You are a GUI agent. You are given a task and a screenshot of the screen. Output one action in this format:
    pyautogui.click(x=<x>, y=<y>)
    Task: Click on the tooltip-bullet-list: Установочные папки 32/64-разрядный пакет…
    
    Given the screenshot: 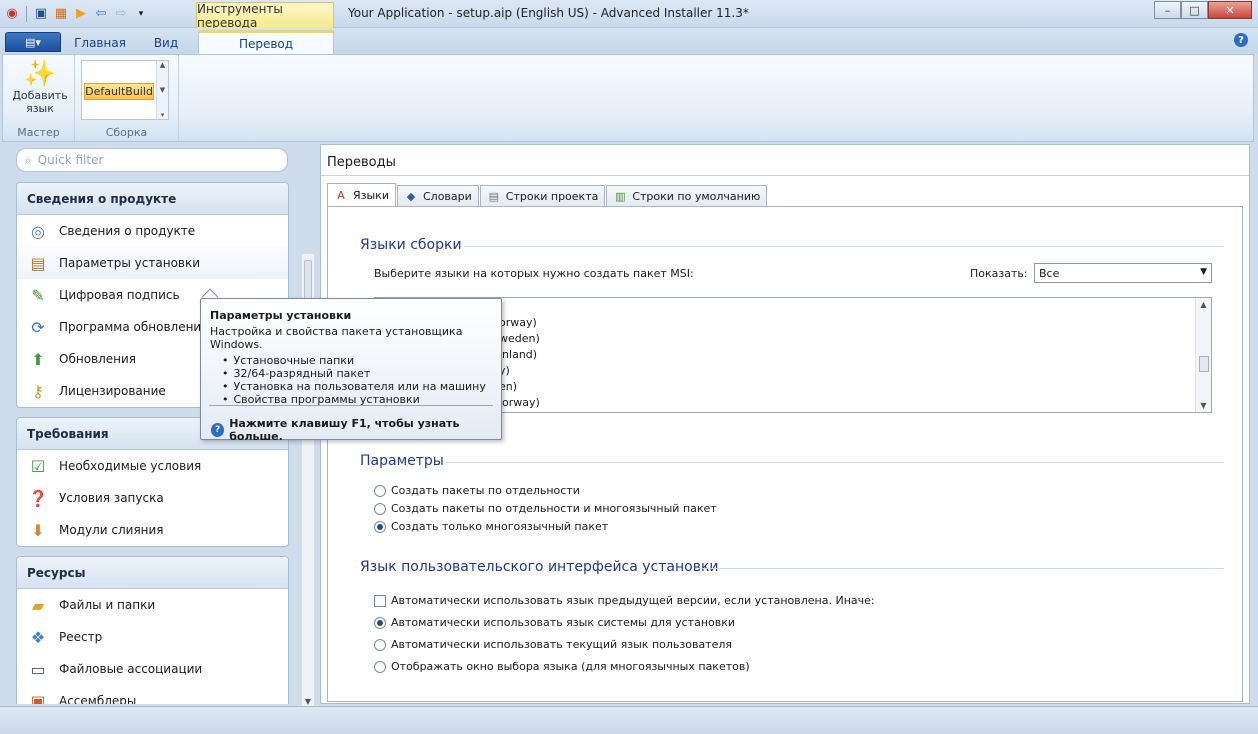 What is the action you would take?
    pyautogui.click(x=351, y=380)
    